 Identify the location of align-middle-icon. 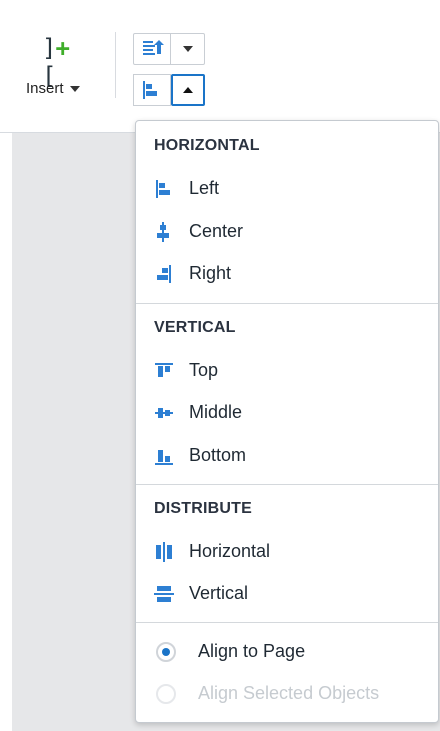
(164, 413).